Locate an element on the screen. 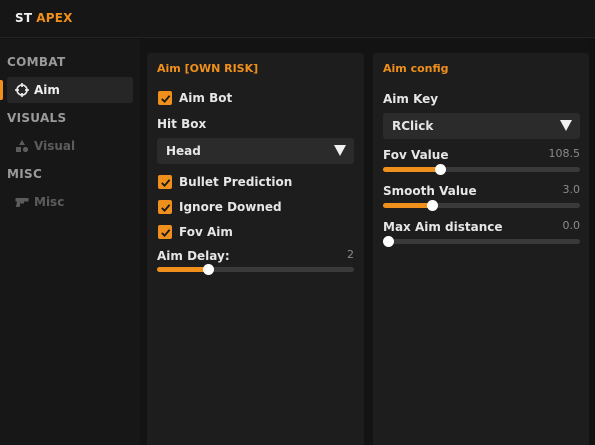  aim-delay-label: Aim Delay: is located at coordinates (193, 256).